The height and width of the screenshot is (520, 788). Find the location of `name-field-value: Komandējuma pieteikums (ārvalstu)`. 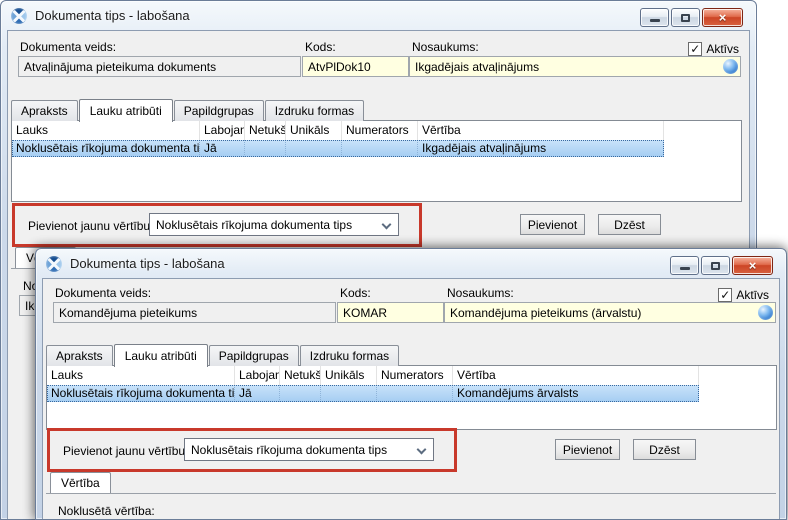

name-field-value: Komandējuma pieteikums (ārvalstu) is located at coordinates (546, 312).